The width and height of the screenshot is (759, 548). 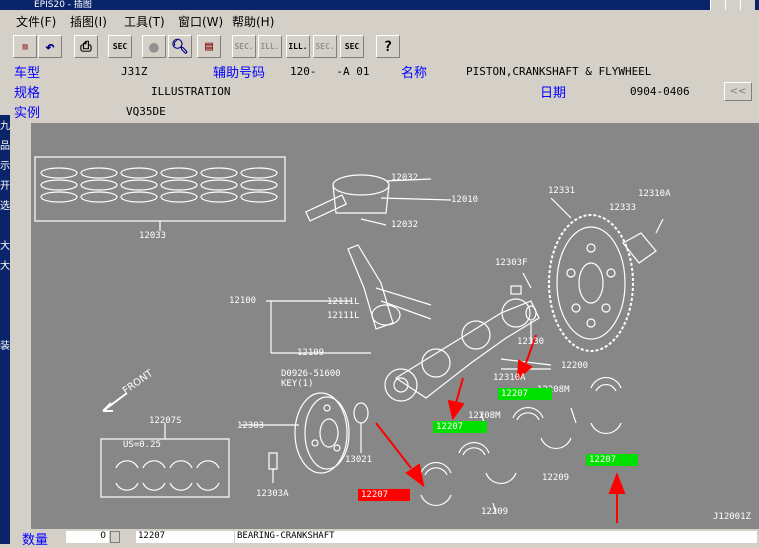 What do you see at coordinates (305, 437) in the screenshot?
I see `crank-pulley` at bounding box center [305, 437].